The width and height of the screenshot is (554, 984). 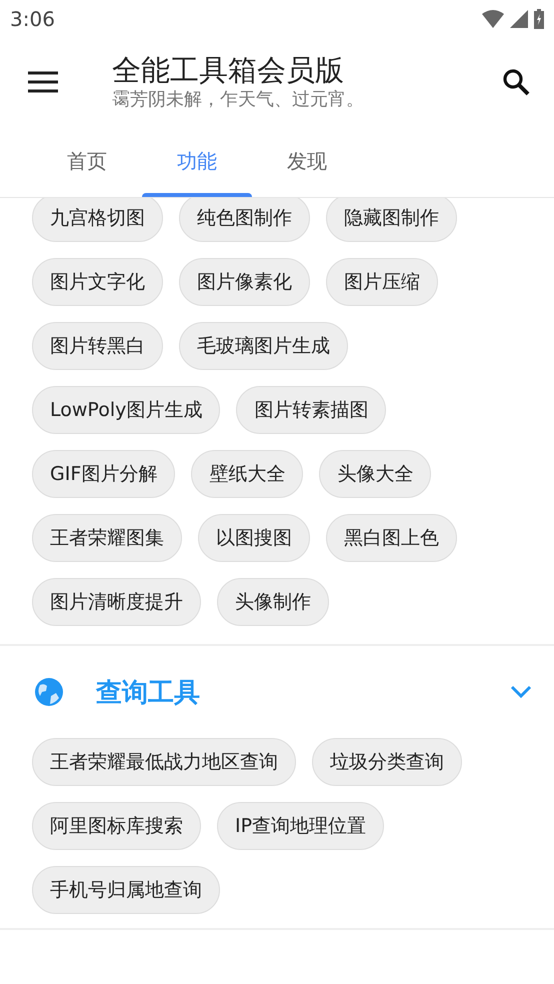 I want to click on tool-chip: 王者荣耀最低战力地区查询, so click(x=164, y=762).